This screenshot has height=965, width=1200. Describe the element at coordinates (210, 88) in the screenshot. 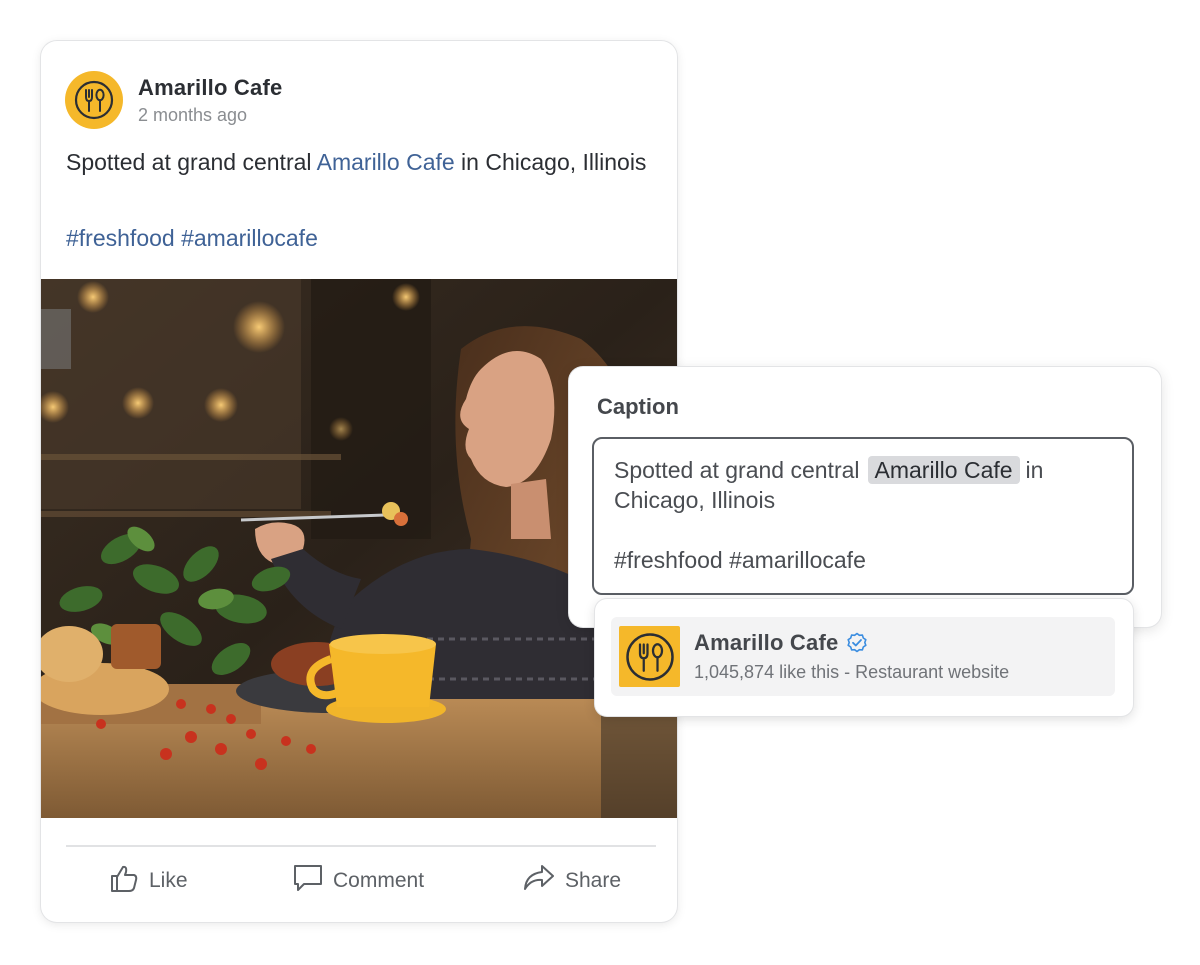

I see `author-name: Amarillo Cafe` at that location.